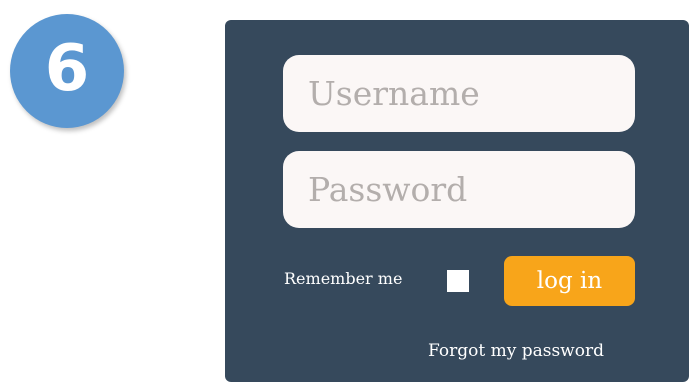 The height and width of the screenshot is (385, 697). What do you see at coordinates (459, 189) in the screenshot?
I see `password-input` at bounding box center [459, 189].